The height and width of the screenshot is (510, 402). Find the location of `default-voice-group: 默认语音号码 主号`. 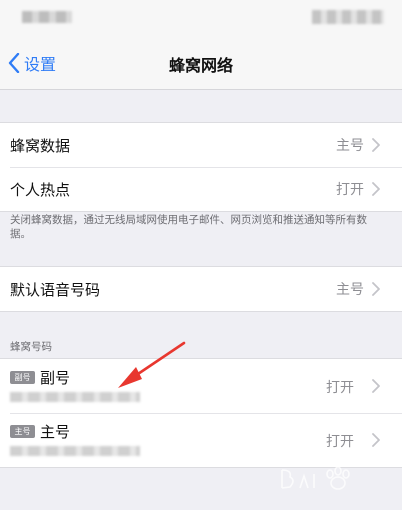

default-voice-group: 默认语音号码 主号 is located at coordinates (201, 289).